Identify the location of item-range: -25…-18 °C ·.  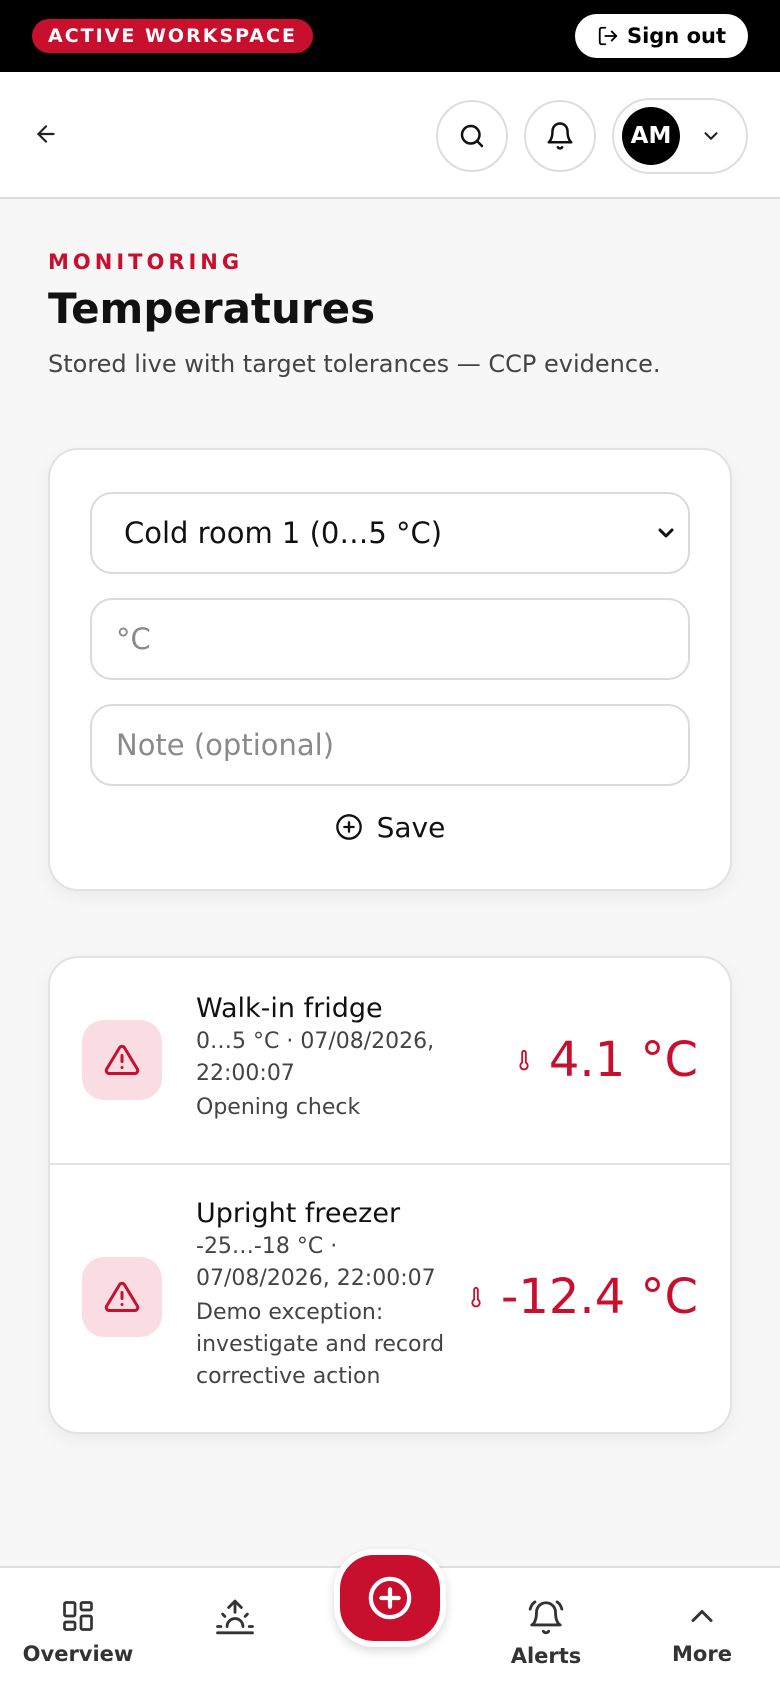
(267, 1246).